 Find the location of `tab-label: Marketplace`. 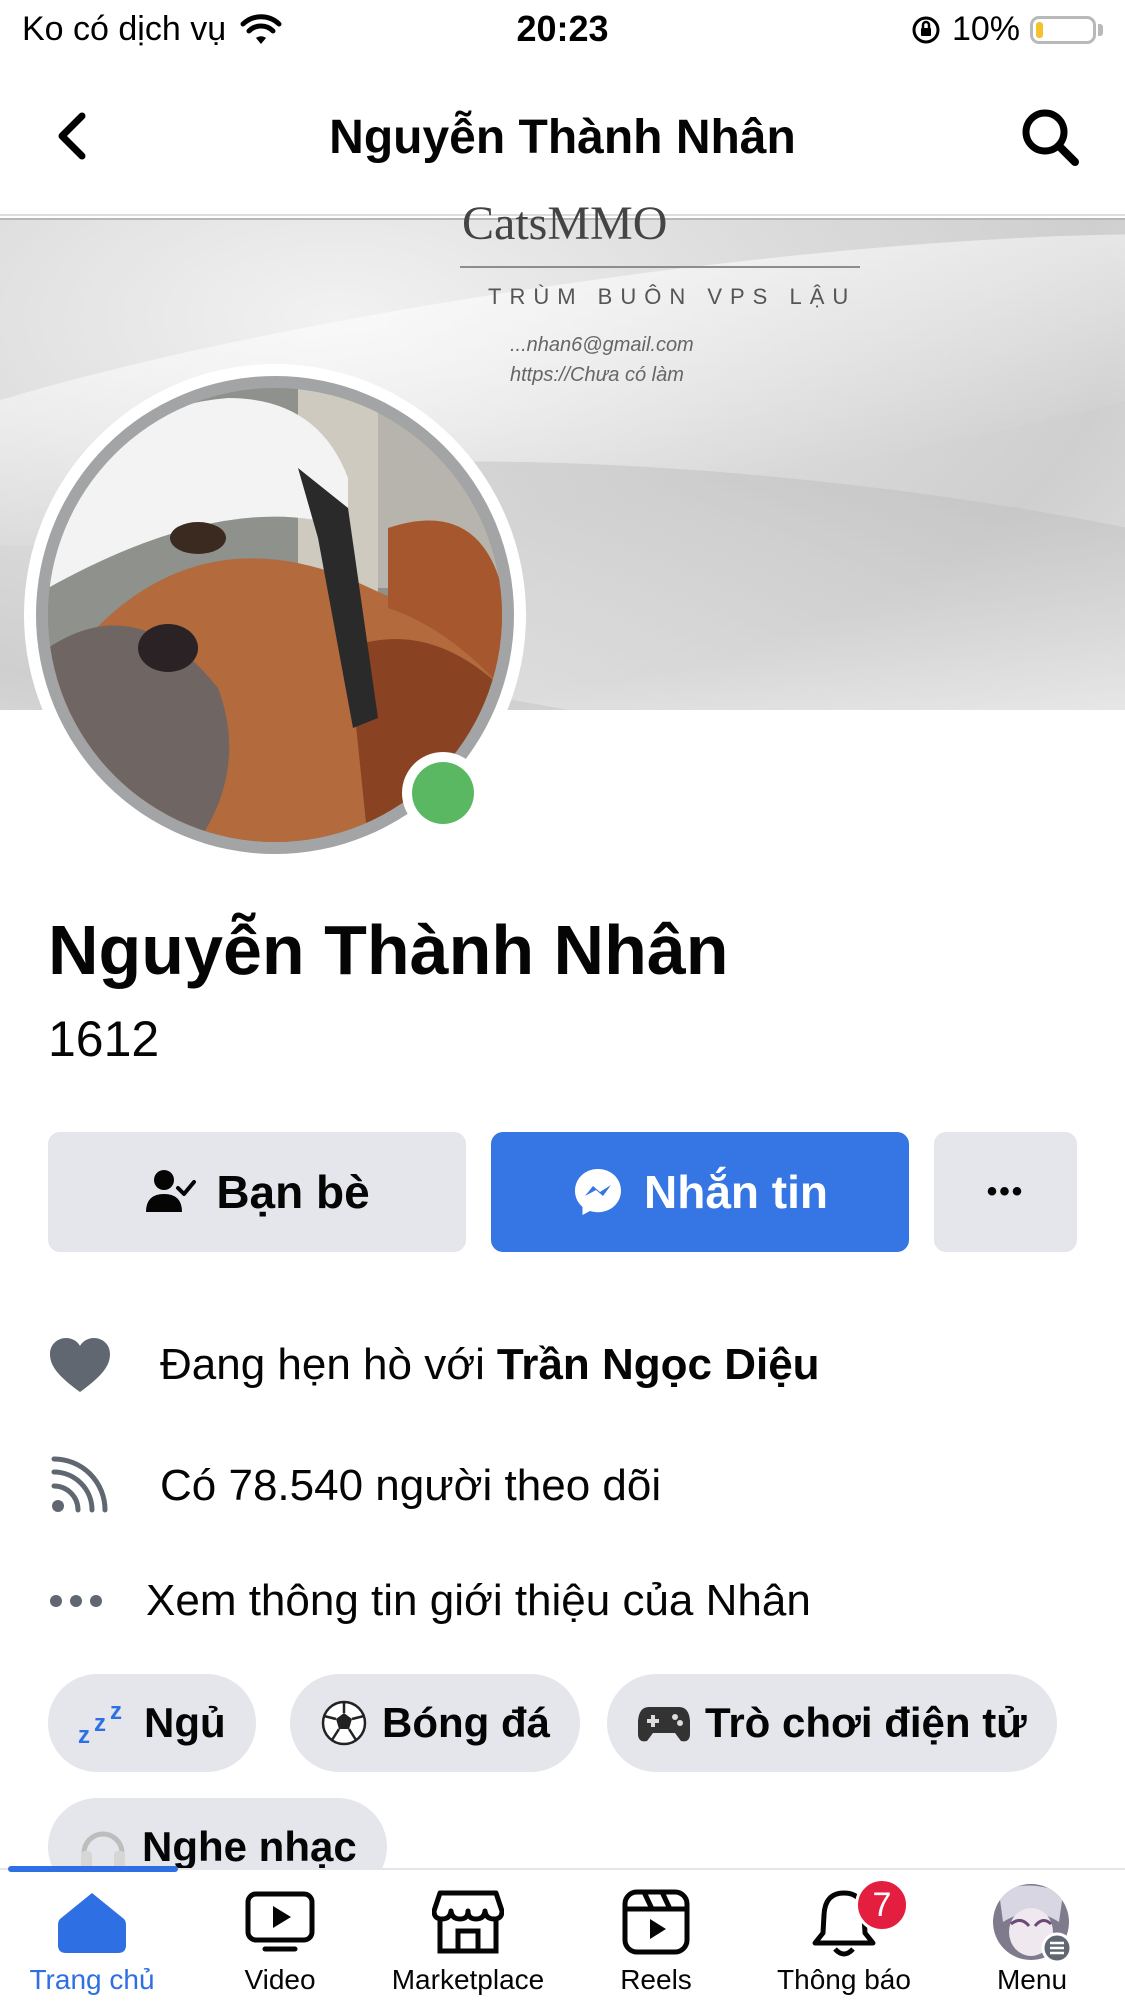

tab-label: Marketplace is located at coordinates (468, 1979).